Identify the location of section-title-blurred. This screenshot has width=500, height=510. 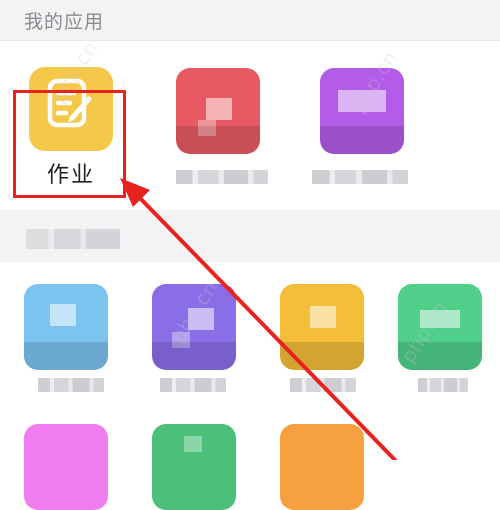
(73, 239).